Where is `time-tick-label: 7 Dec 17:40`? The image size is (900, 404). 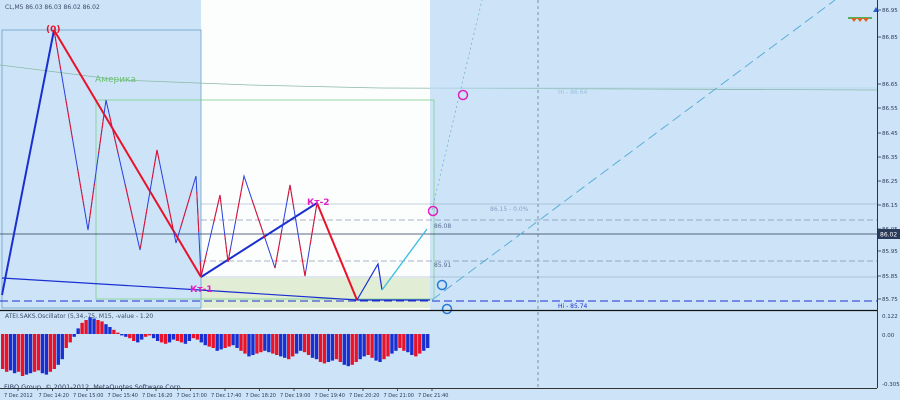
time-tick-label: 7 Dec 17:40 is located at coordinates (226, 396).